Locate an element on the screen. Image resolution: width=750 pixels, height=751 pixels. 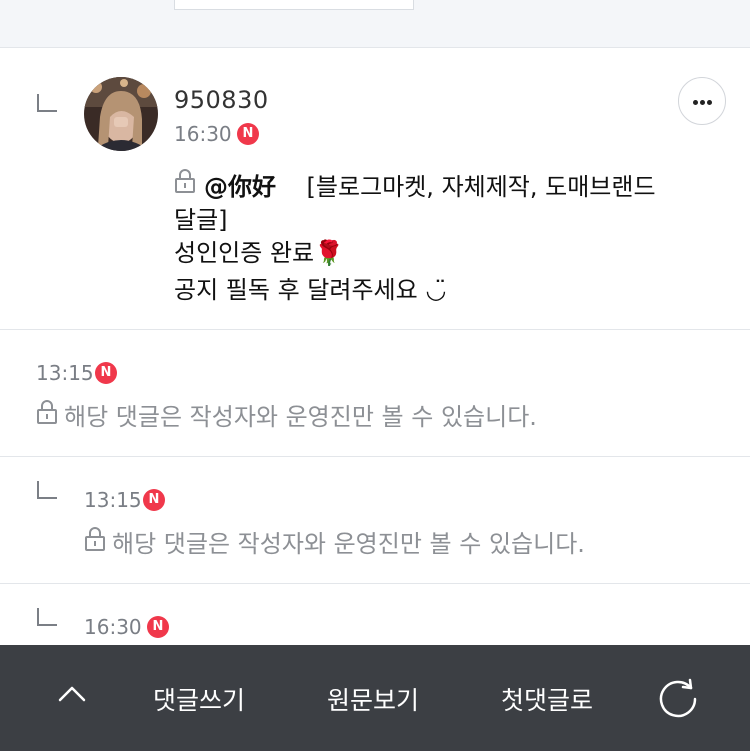
refresh-icon is located at coordinates (679, 699).